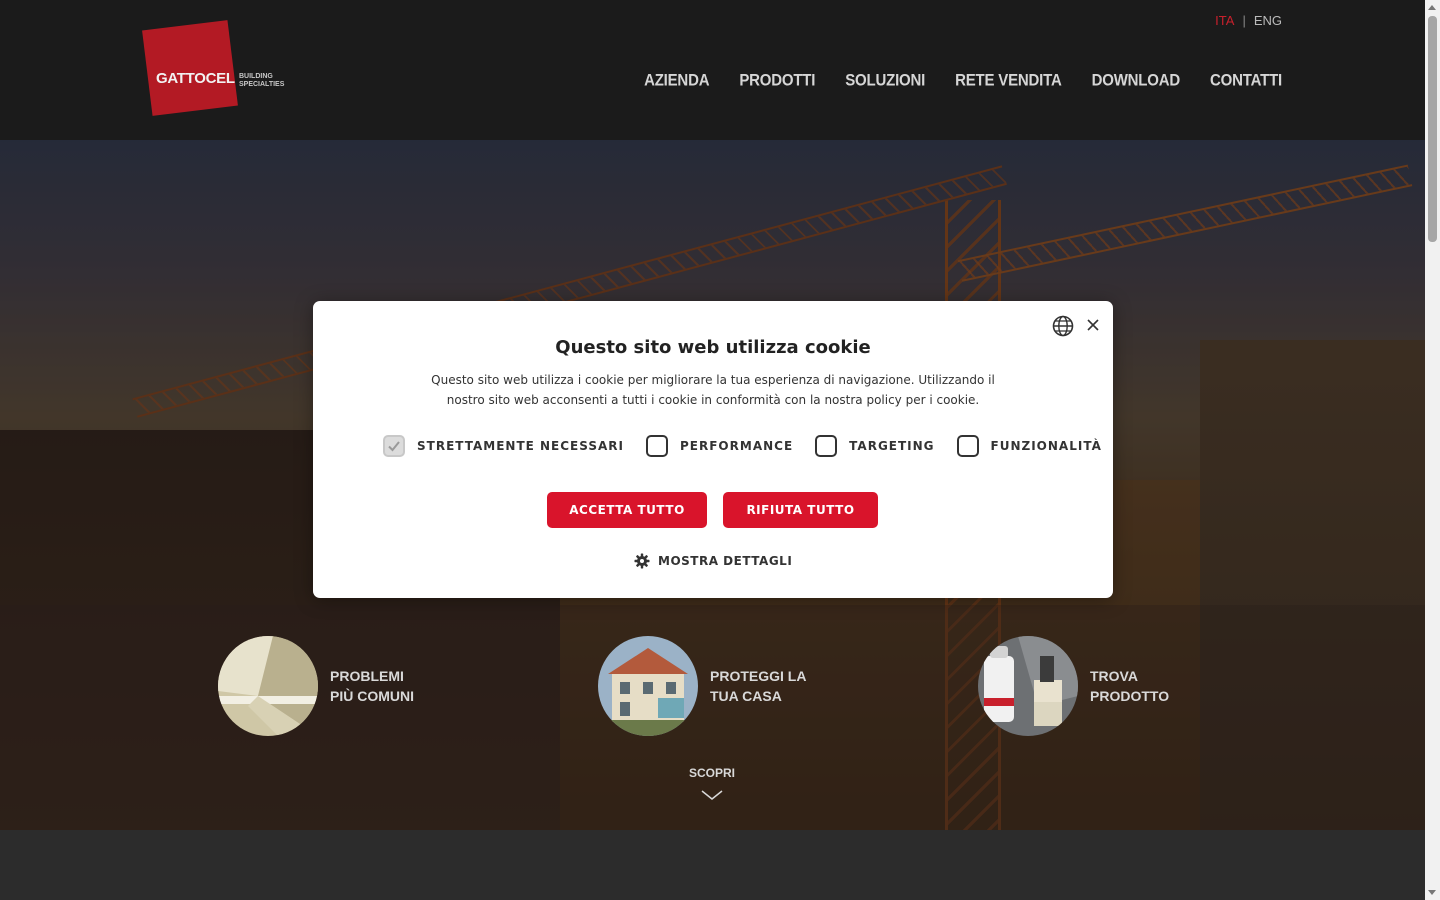 The image size is (1440, 900). What do you see at coordinates (1063, 326) in the screenshot?
I see `globe-icon` at bounding box center [1063, 326].